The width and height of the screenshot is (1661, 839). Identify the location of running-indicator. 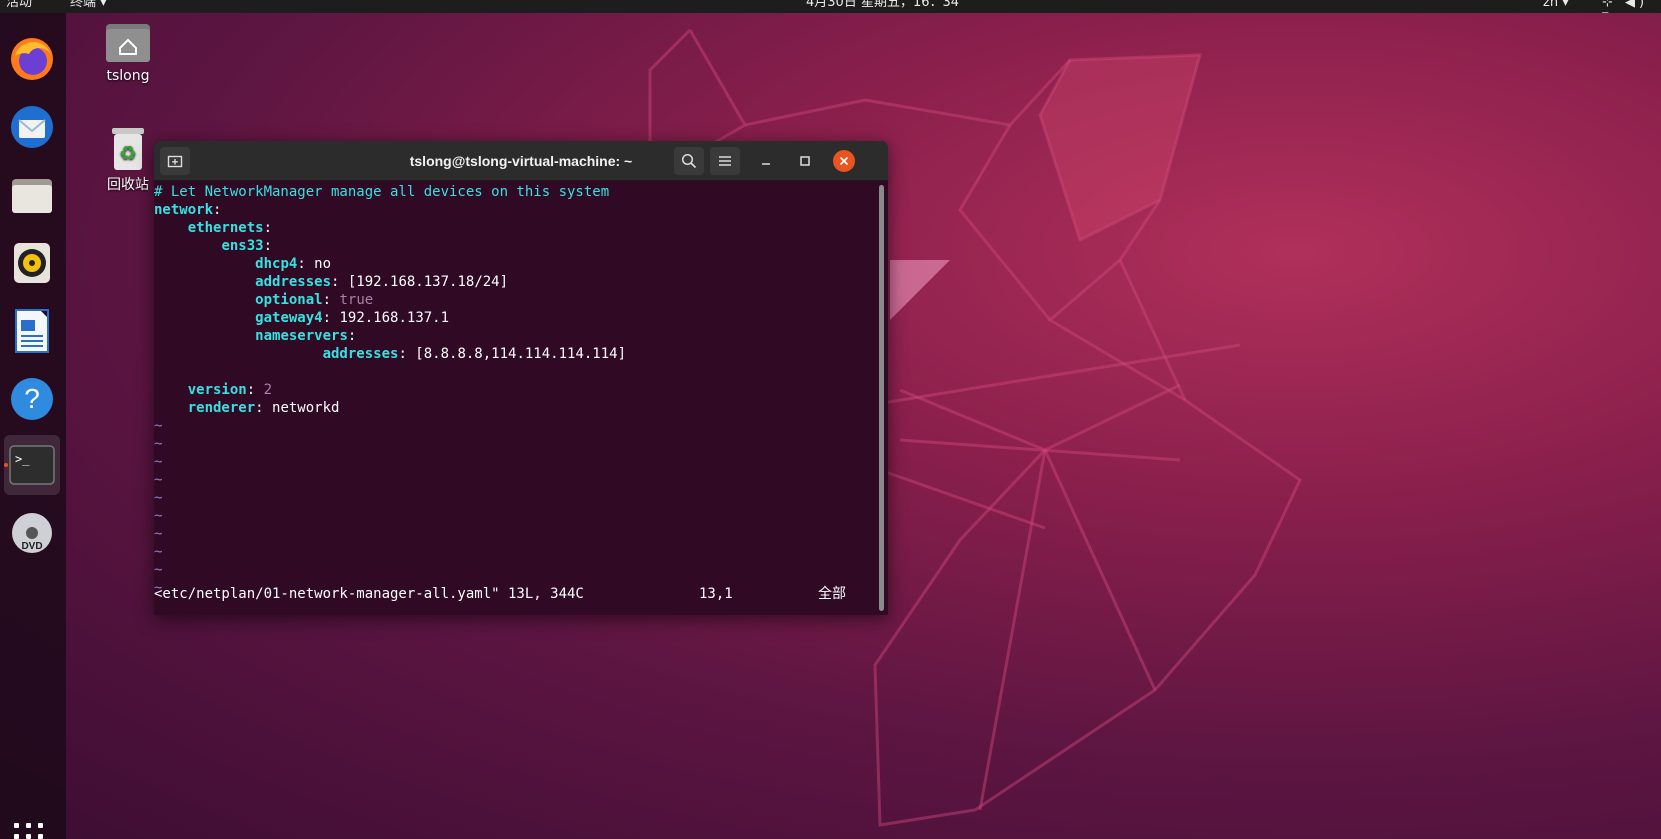
(6, 465).